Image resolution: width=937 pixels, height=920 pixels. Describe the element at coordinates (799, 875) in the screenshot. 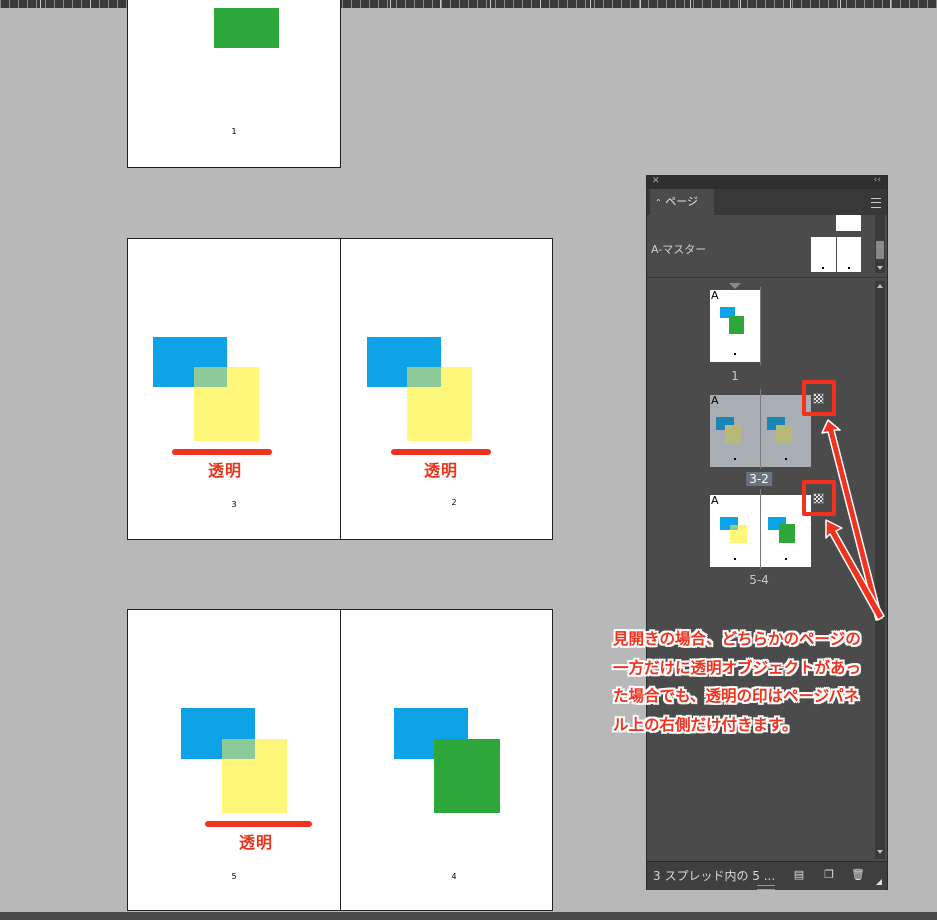

I see `edit-page-size-icon: ▤` at that location.